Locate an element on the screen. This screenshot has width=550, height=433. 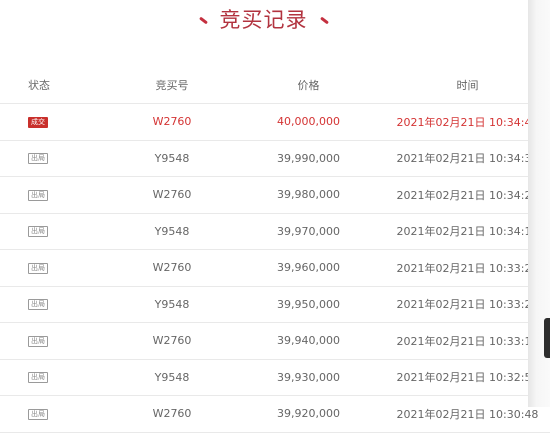
table-row: 出局 Y9548 39,930,000 2021年02月21日 10:32:56 is located at coordinates (275, 377).